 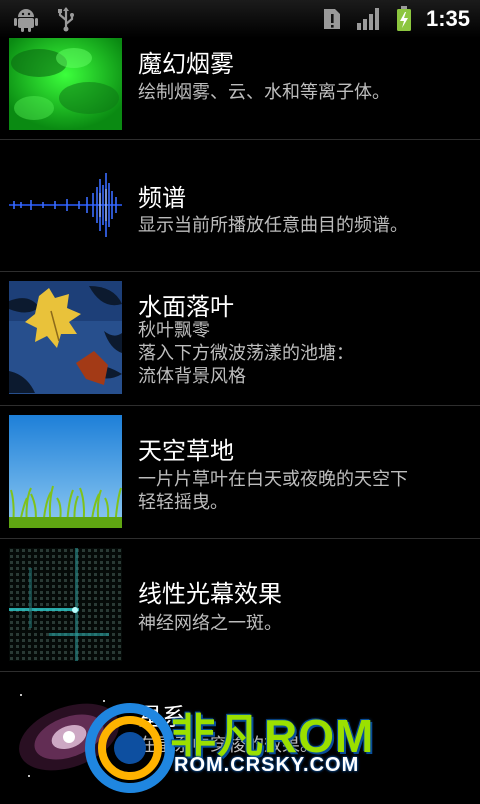 What do you see at coordinates (447, 18) in the screenshot?
I see `clock: 1:35` at bounding box center [447, 18].